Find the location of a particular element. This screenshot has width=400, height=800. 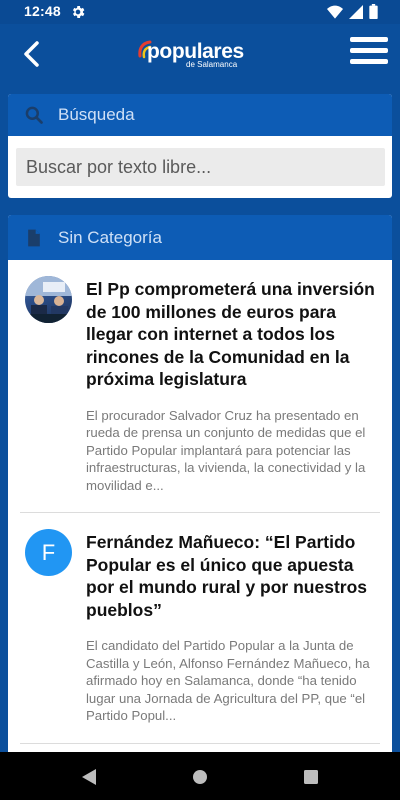

nav-home-icon is located at coordinates (200, 777).